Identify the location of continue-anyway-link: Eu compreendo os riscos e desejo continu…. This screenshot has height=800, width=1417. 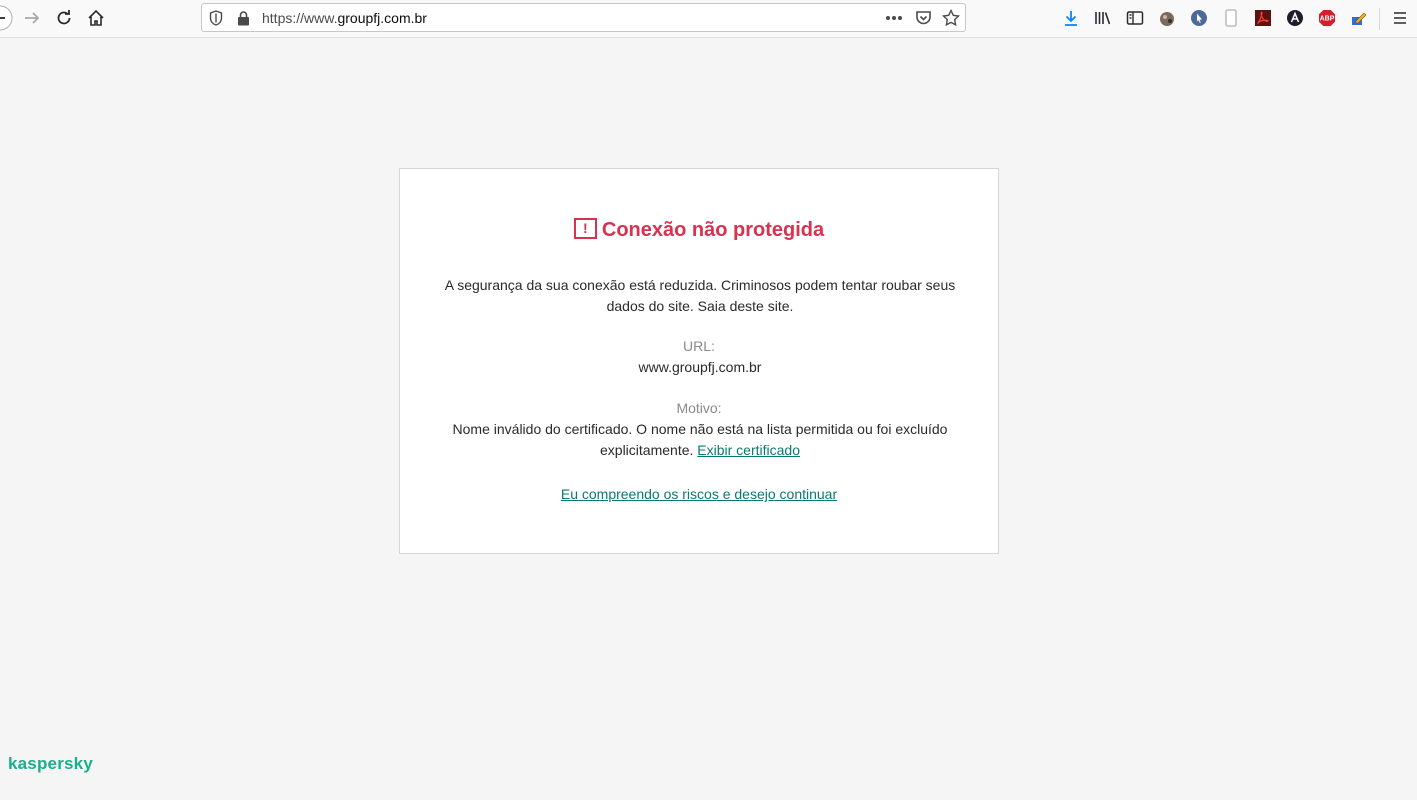
(699, 494).